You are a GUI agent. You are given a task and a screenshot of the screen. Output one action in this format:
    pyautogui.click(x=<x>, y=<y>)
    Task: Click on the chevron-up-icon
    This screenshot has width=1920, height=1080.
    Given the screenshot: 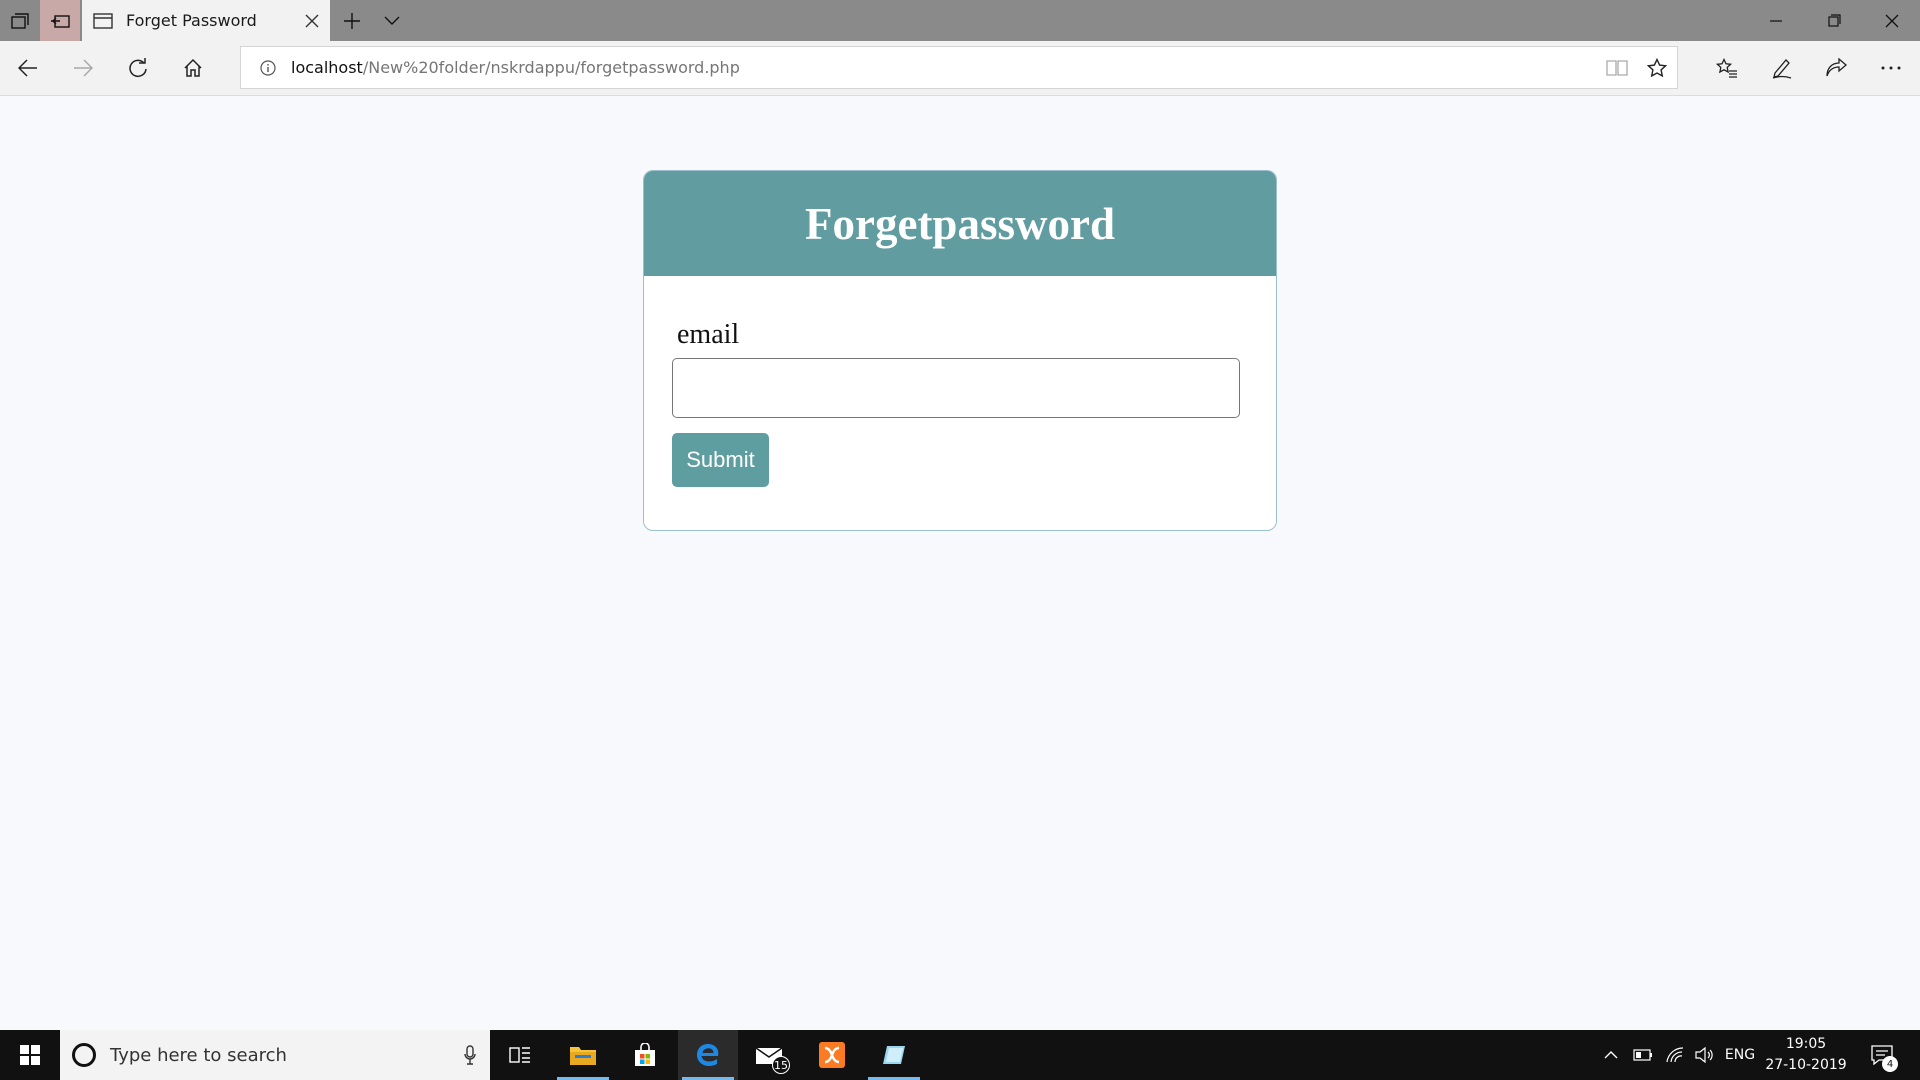 What is the action you would take?
    pyautogui.click(x=1611, y=1055)
    